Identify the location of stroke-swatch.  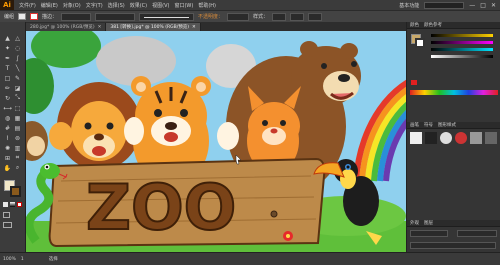
(34, 16).